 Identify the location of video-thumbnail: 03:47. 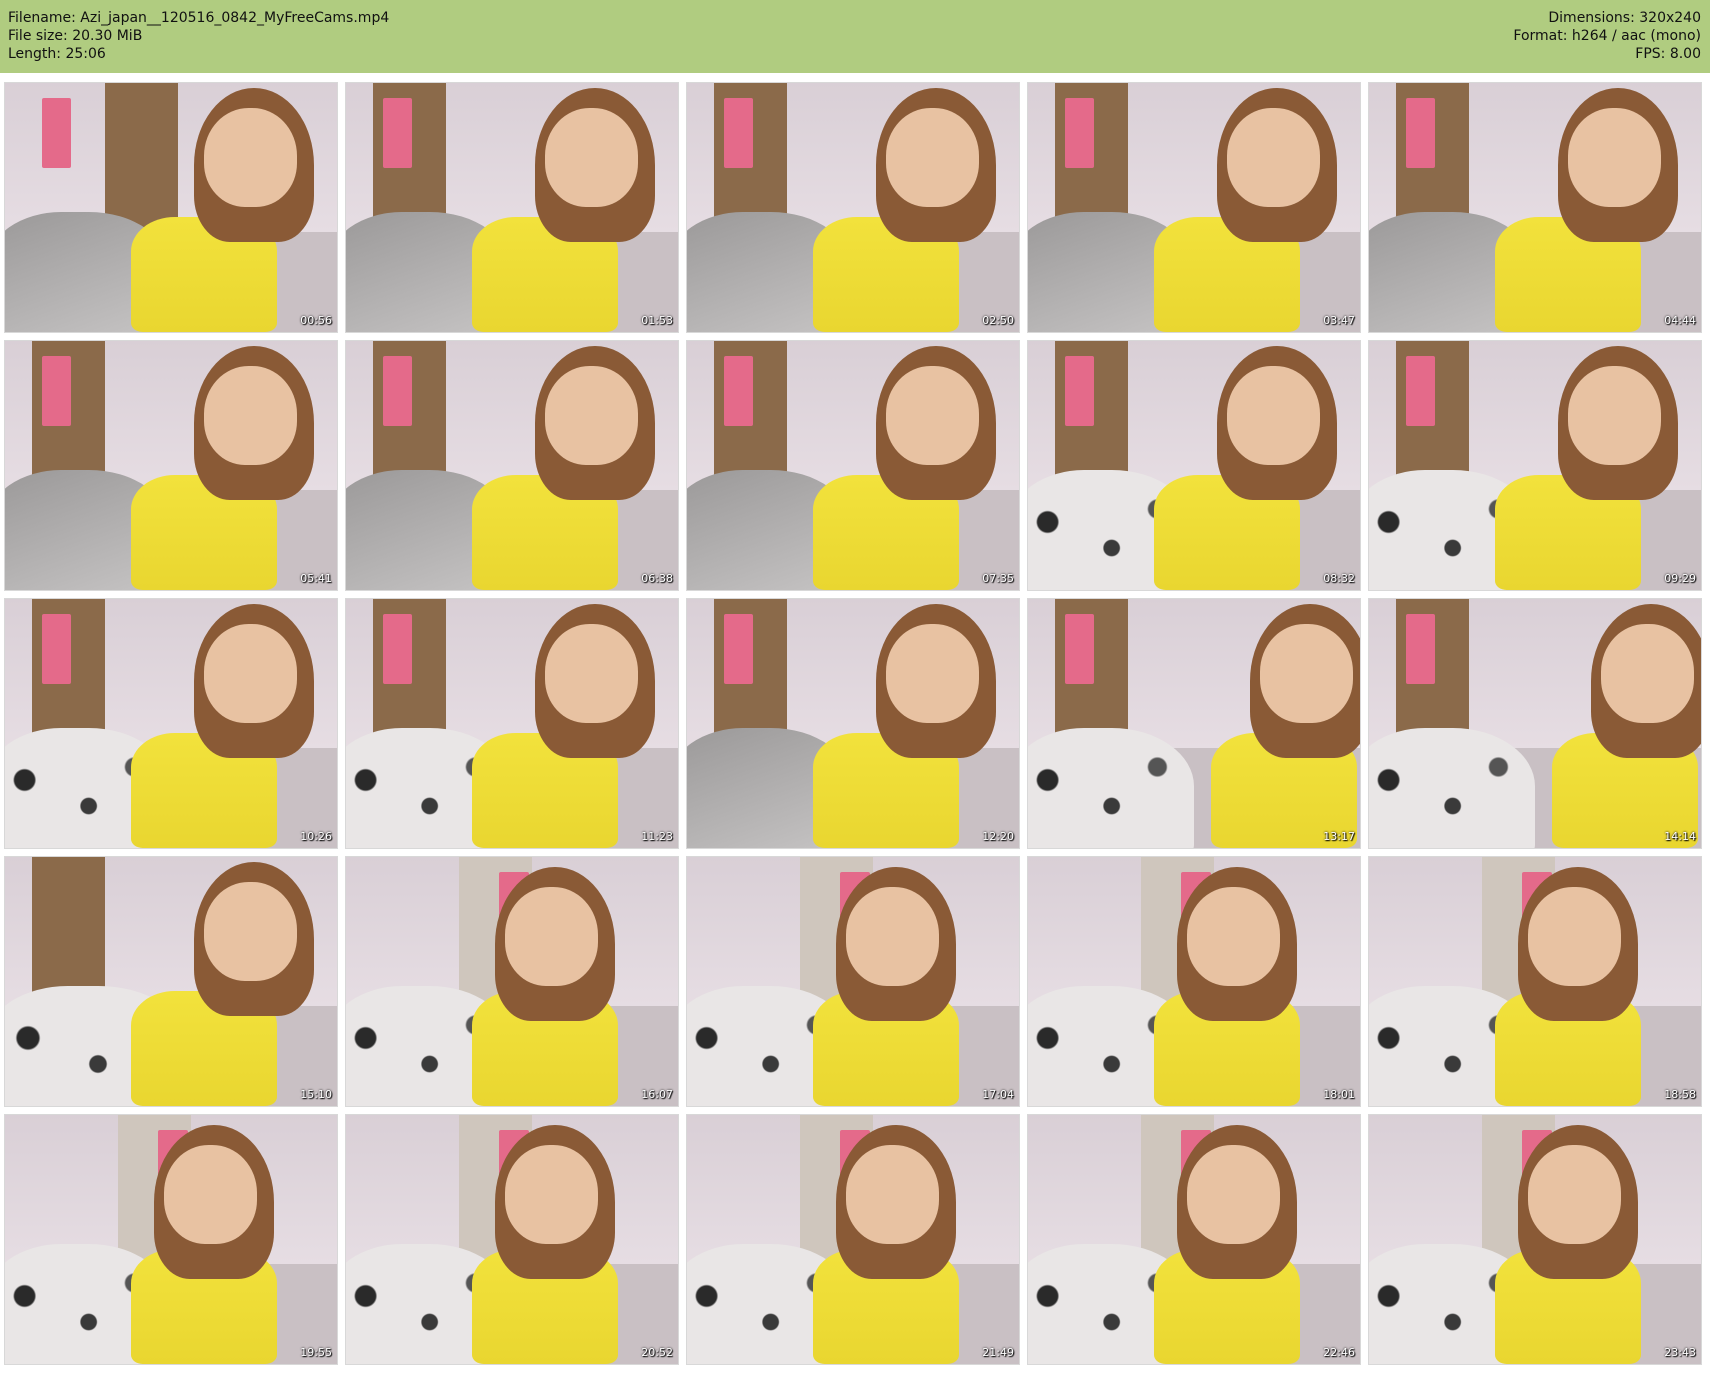
(1194, 207).